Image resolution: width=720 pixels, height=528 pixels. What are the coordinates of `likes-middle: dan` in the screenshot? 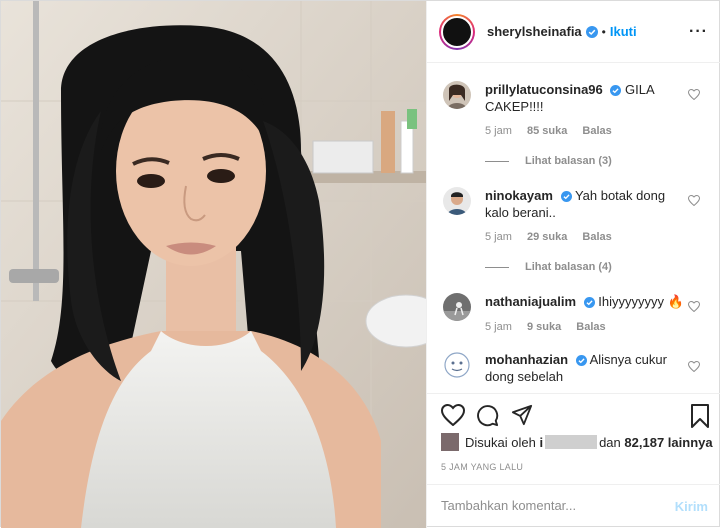 It's located at (610, 442).